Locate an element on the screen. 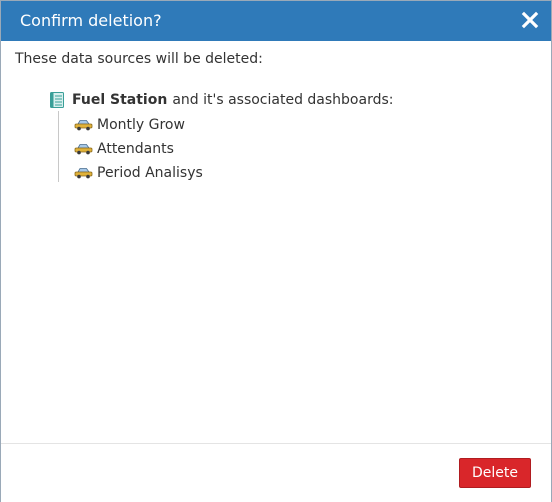 Image resolution: width=552 pixels, height=502 pixels. close-icon is located at coordinates (530, 20).